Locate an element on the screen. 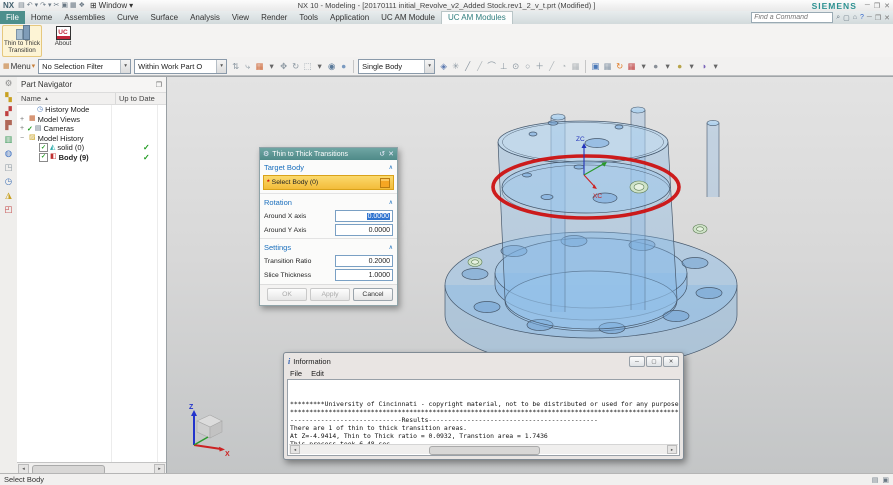 This screenshot has width=893, height=485. collapse-chevron-icon: ∧ is located at coordinates (391, 202).